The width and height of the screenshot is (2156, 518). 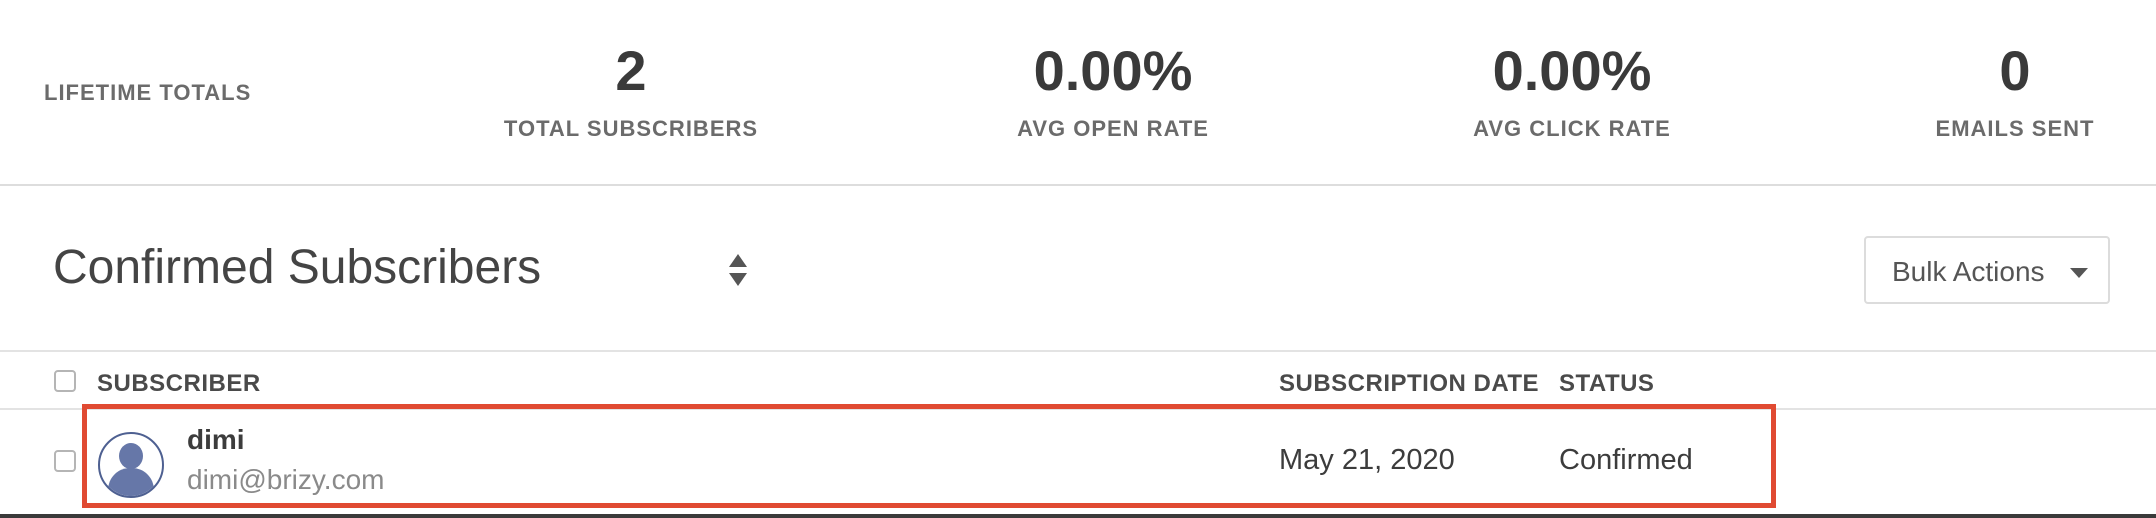 What do you see at coordinates (216, 440) in the screenshot?
I see `subscriber-name: dimi` at bounding box center [216, 440].